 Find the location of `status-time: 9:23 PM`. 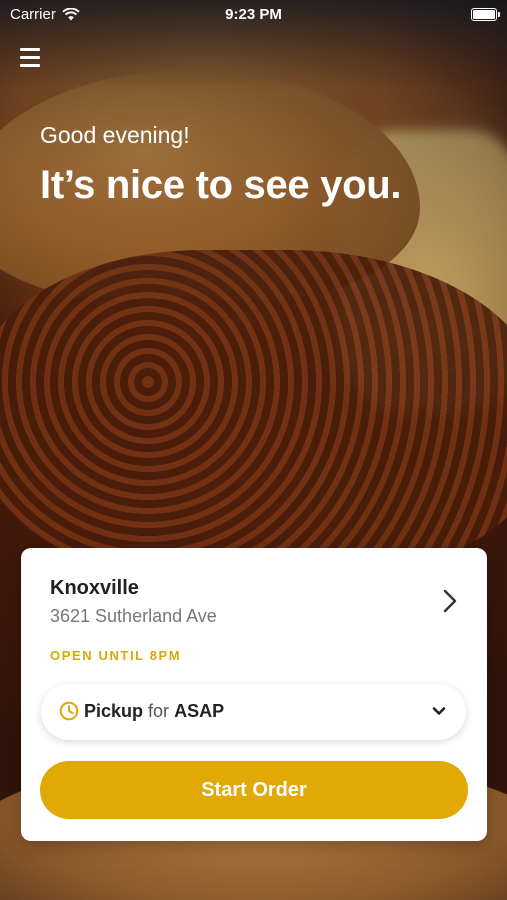

status-time: 9:23 PM is located at coordinates (253, 14).